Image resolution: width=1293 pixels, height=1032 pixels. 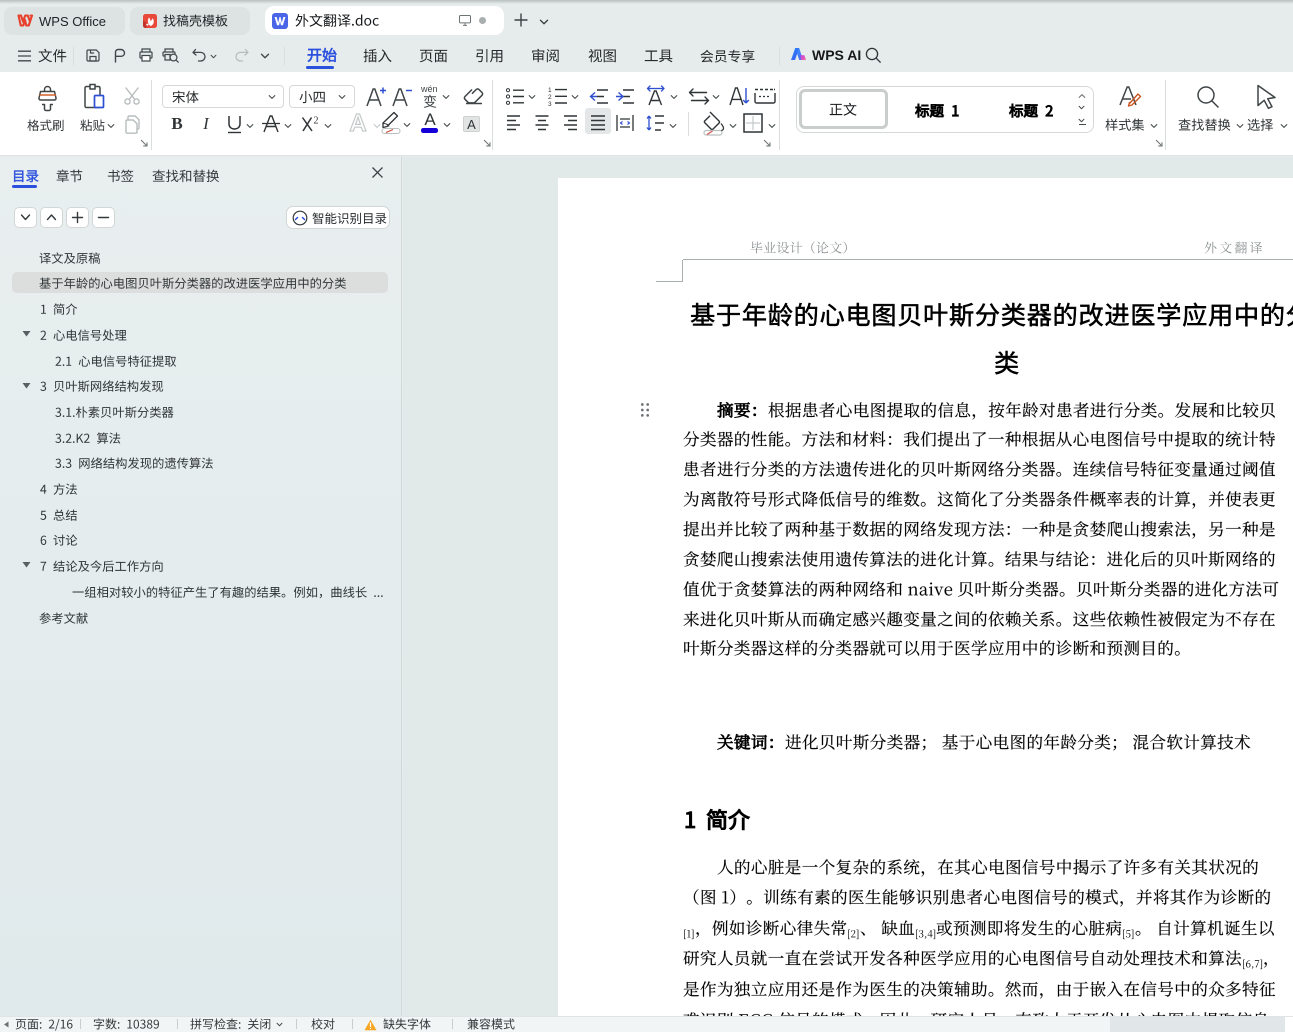 I want to click on svg-text: 1, so click(x=550, y=90).